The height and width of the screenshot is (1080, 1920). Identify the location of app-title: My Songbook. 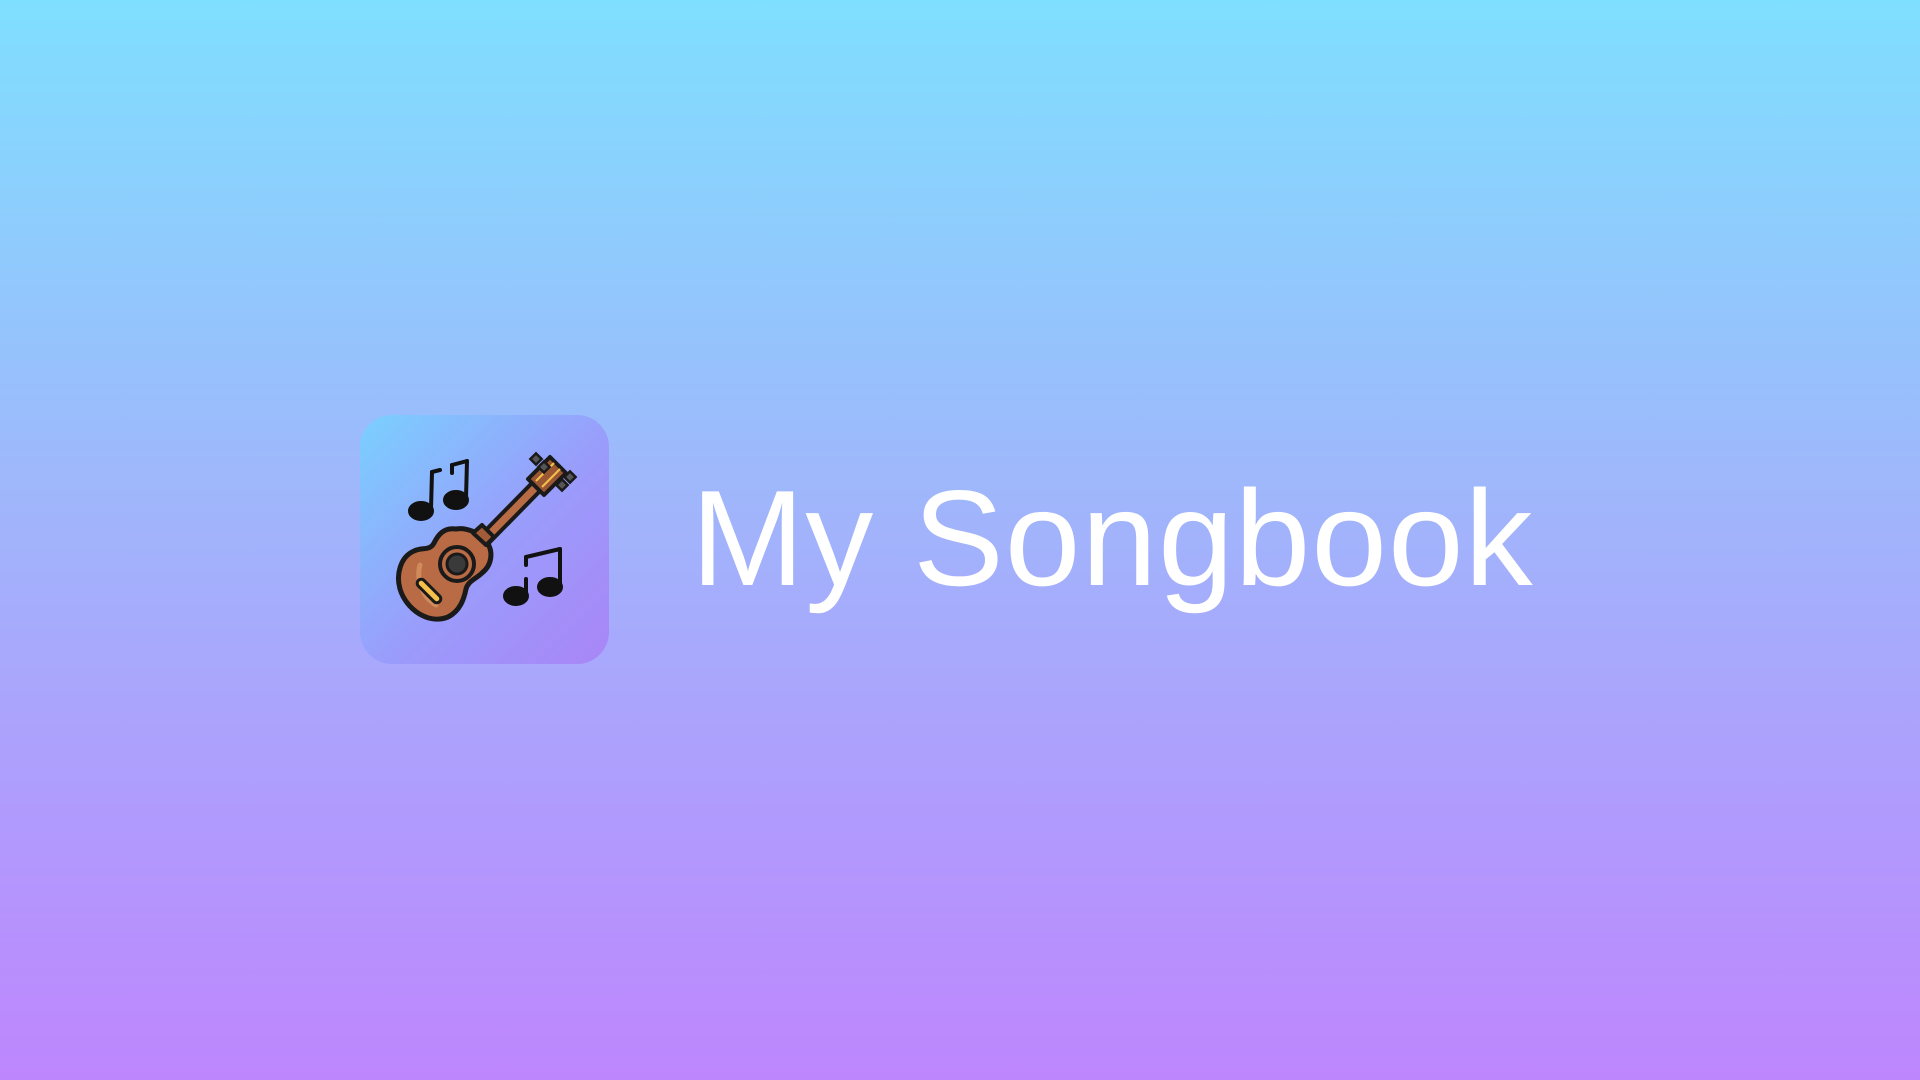
(1112, 537).